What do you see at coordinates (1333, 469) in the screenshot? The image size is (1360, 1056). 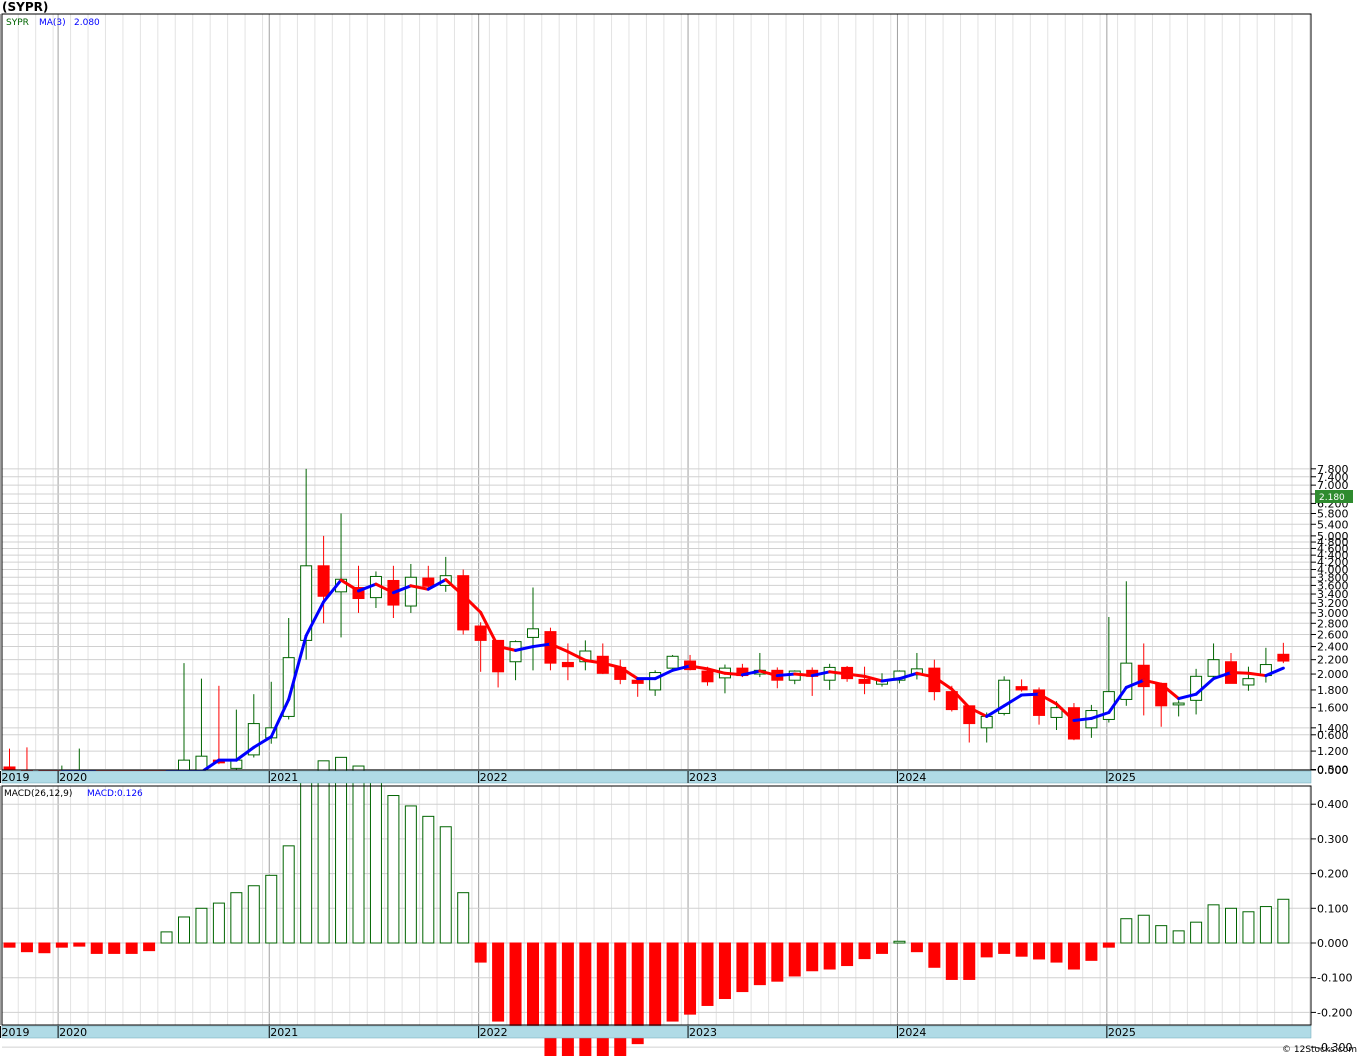 I see `y-tick-label: 7.800` at bounding box center [1333, 469].